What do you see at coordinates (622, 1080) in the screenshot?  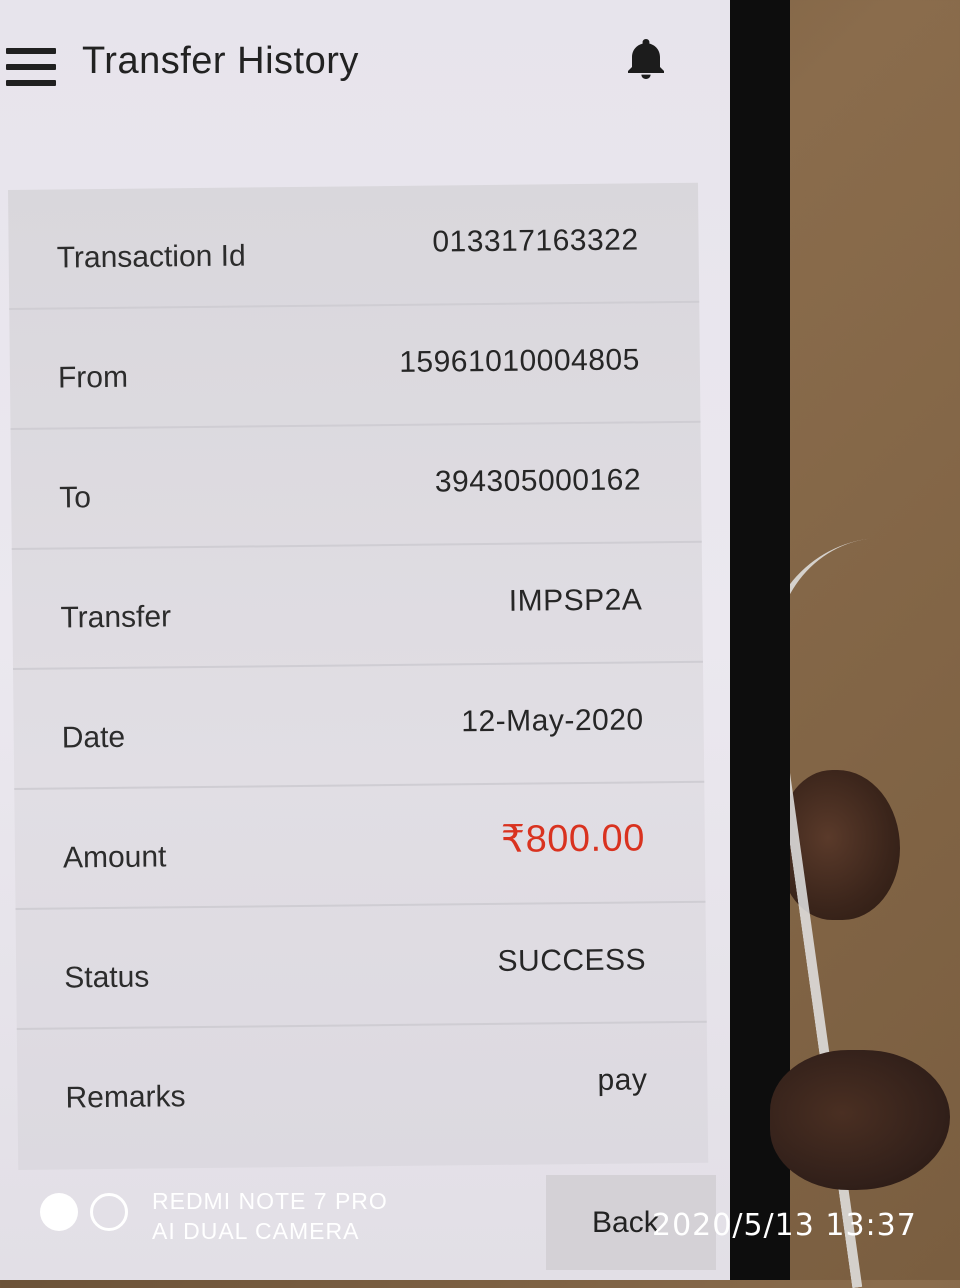 I see `detail-value: pay` at bounding box center [622, 1080].